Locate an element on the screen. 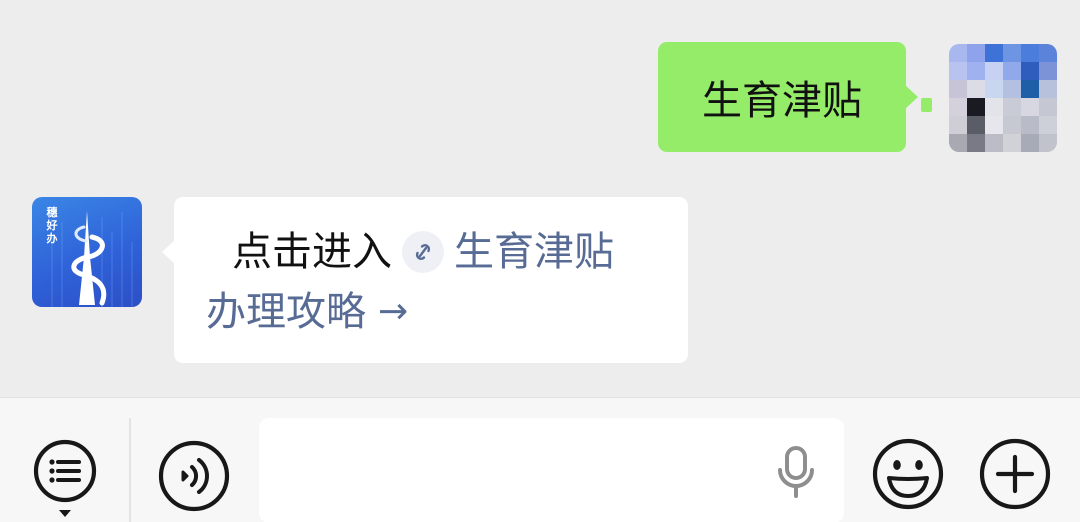 The image size is (1080, 522). input-bar-divider is located at coordinates (130, 470).